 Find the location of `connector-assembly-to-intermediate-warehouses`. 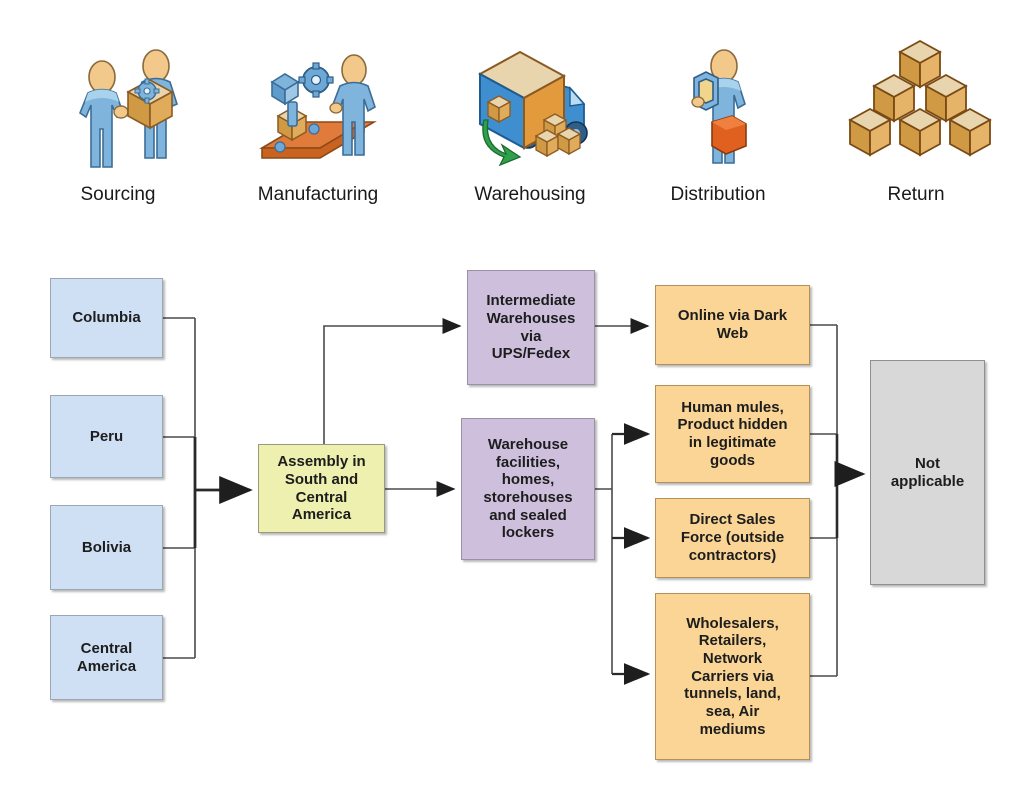

connector-assembly-to-intermediate-warehouses is located at coordinates (392, 381).